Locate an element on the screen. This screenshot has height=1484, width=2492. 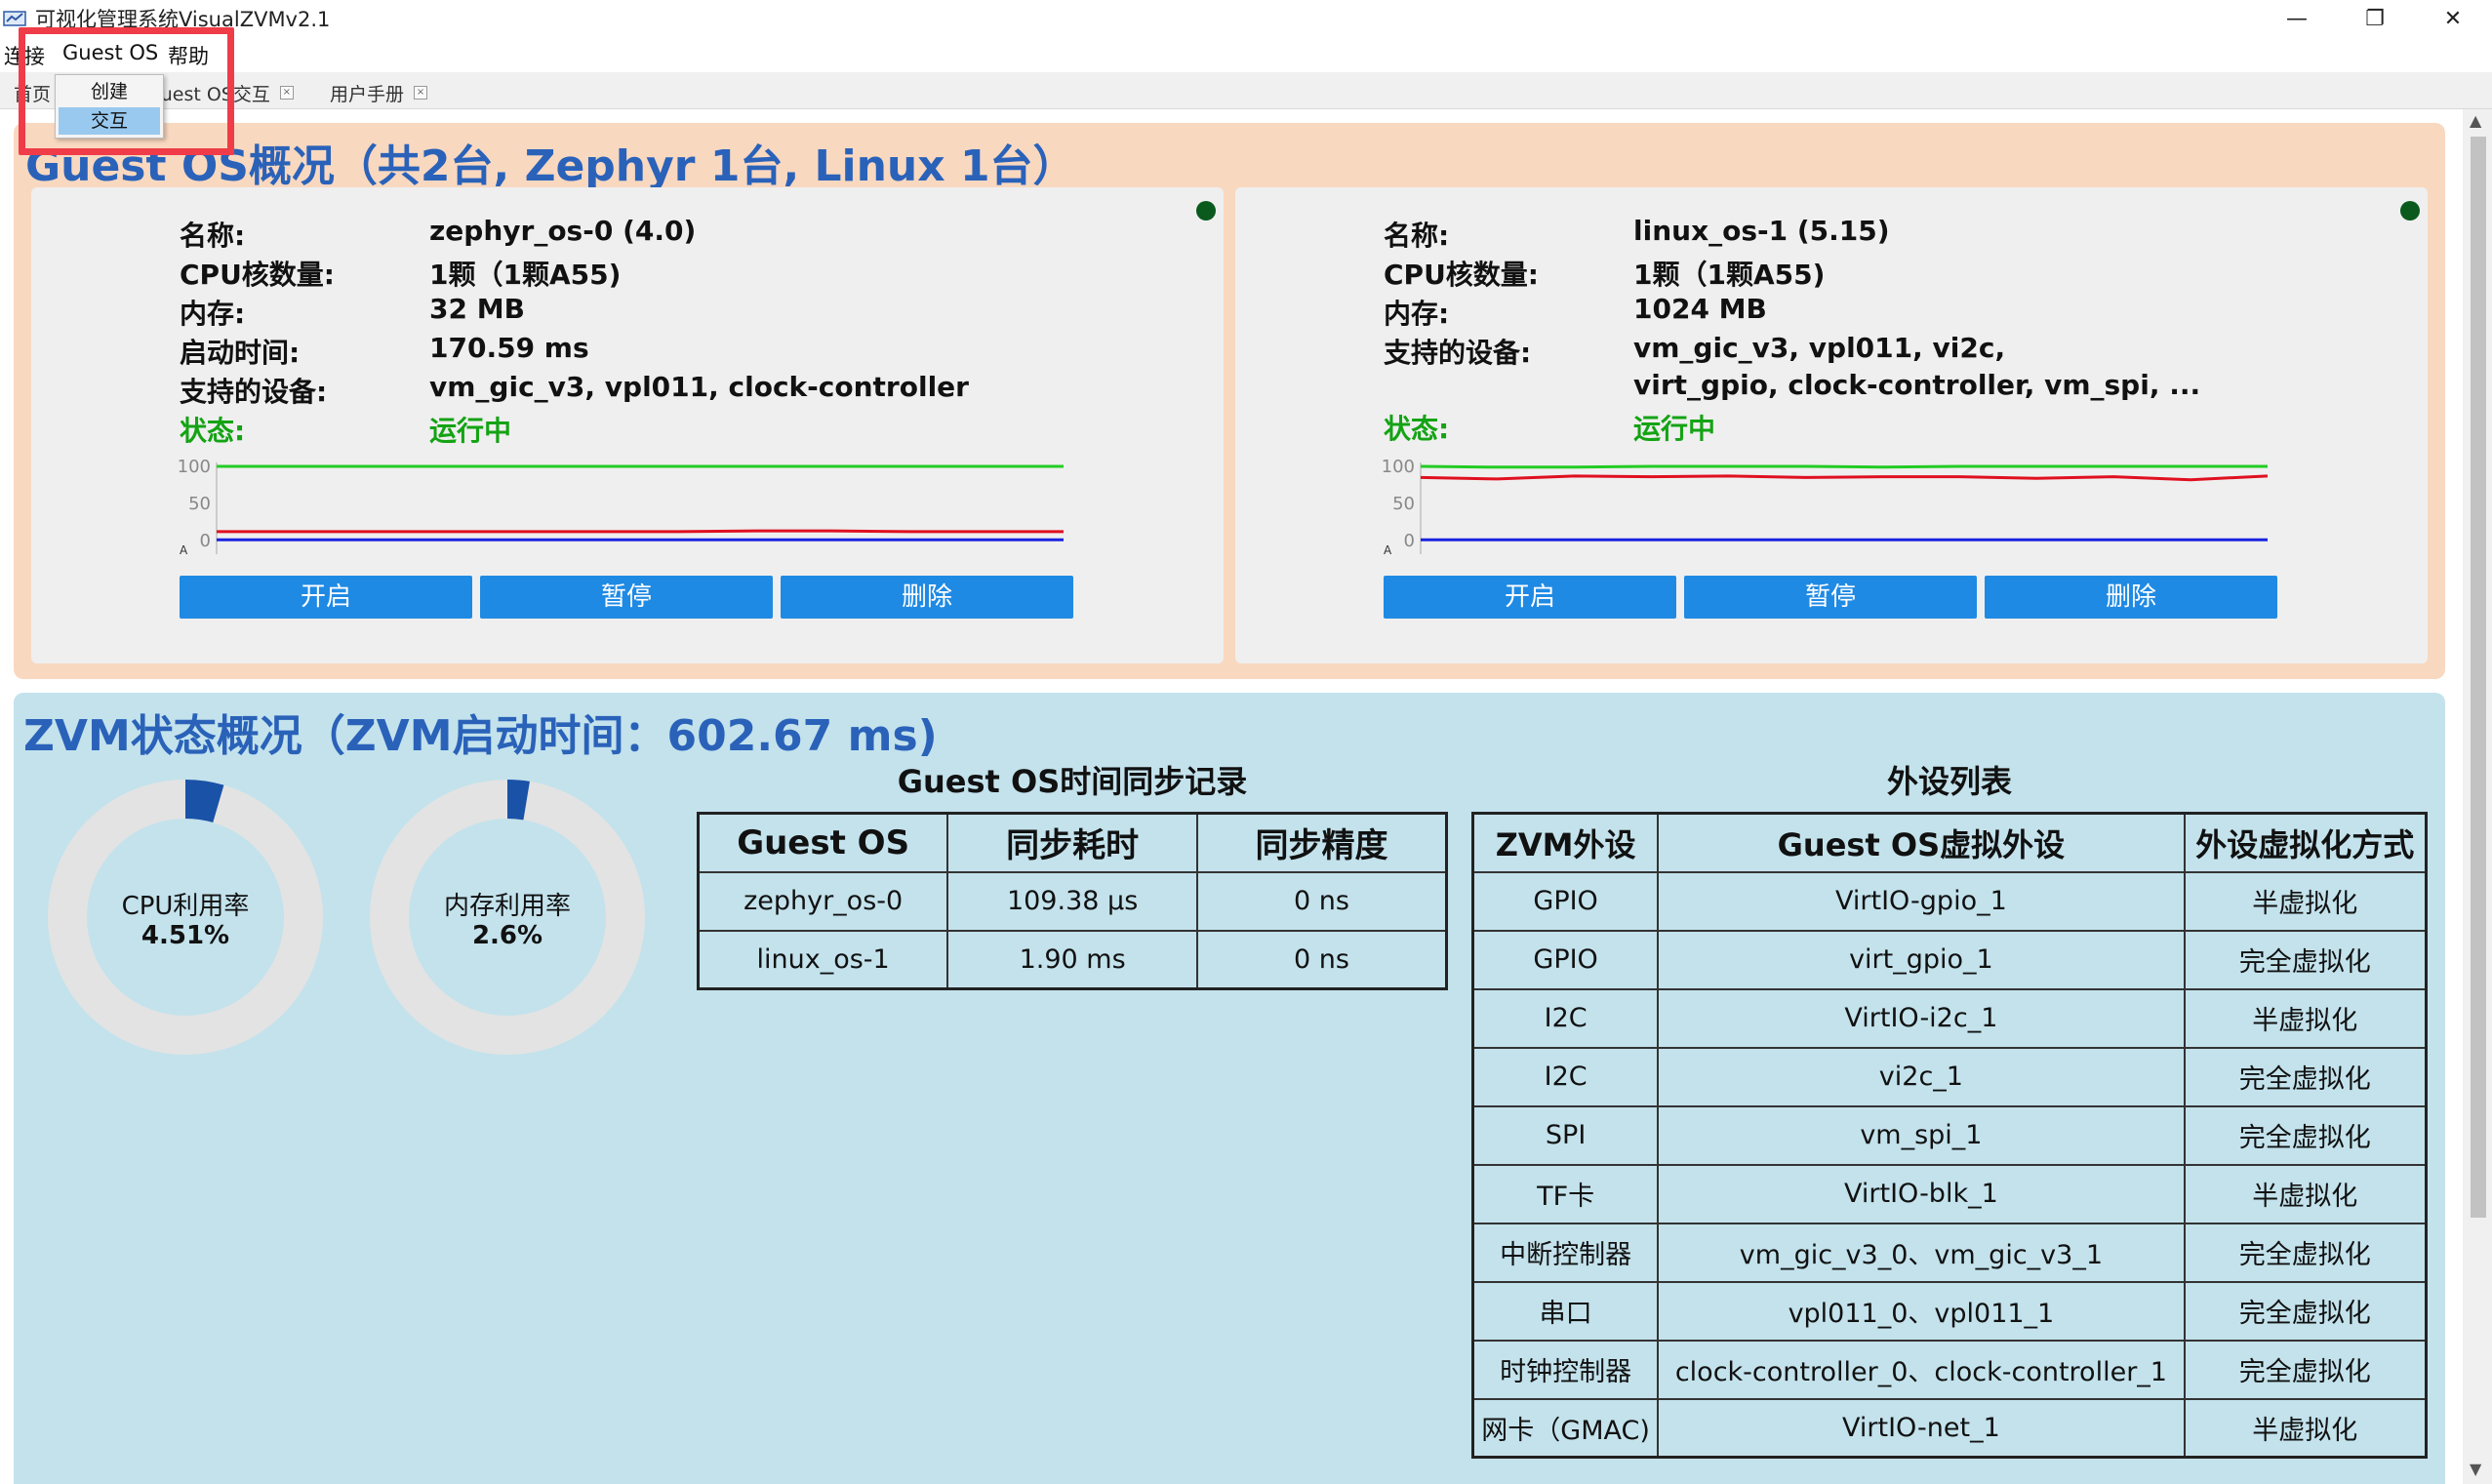
title-bar: 可视化管理系统VisualZVMv2.1 — ❐ ✕ is located at coordinates (1246, 18).